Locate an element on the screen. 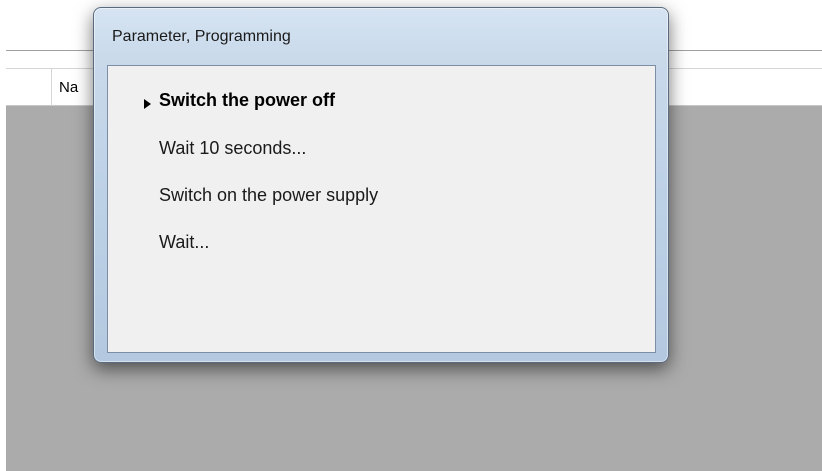  column-separator is located at coordinates (51, 87).